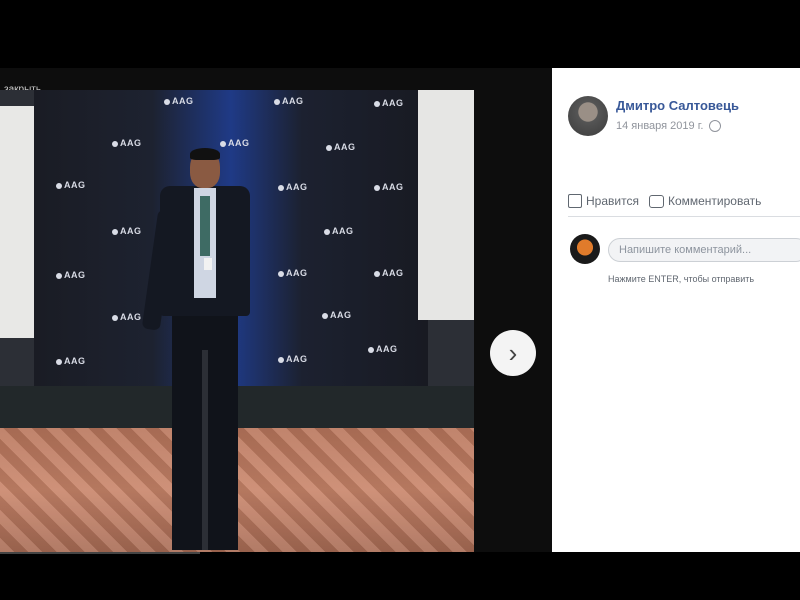 The image size is (800, 600). Describe the element at coordinates (715, 126) in the screenshot. I see `globe-icon` at that location.